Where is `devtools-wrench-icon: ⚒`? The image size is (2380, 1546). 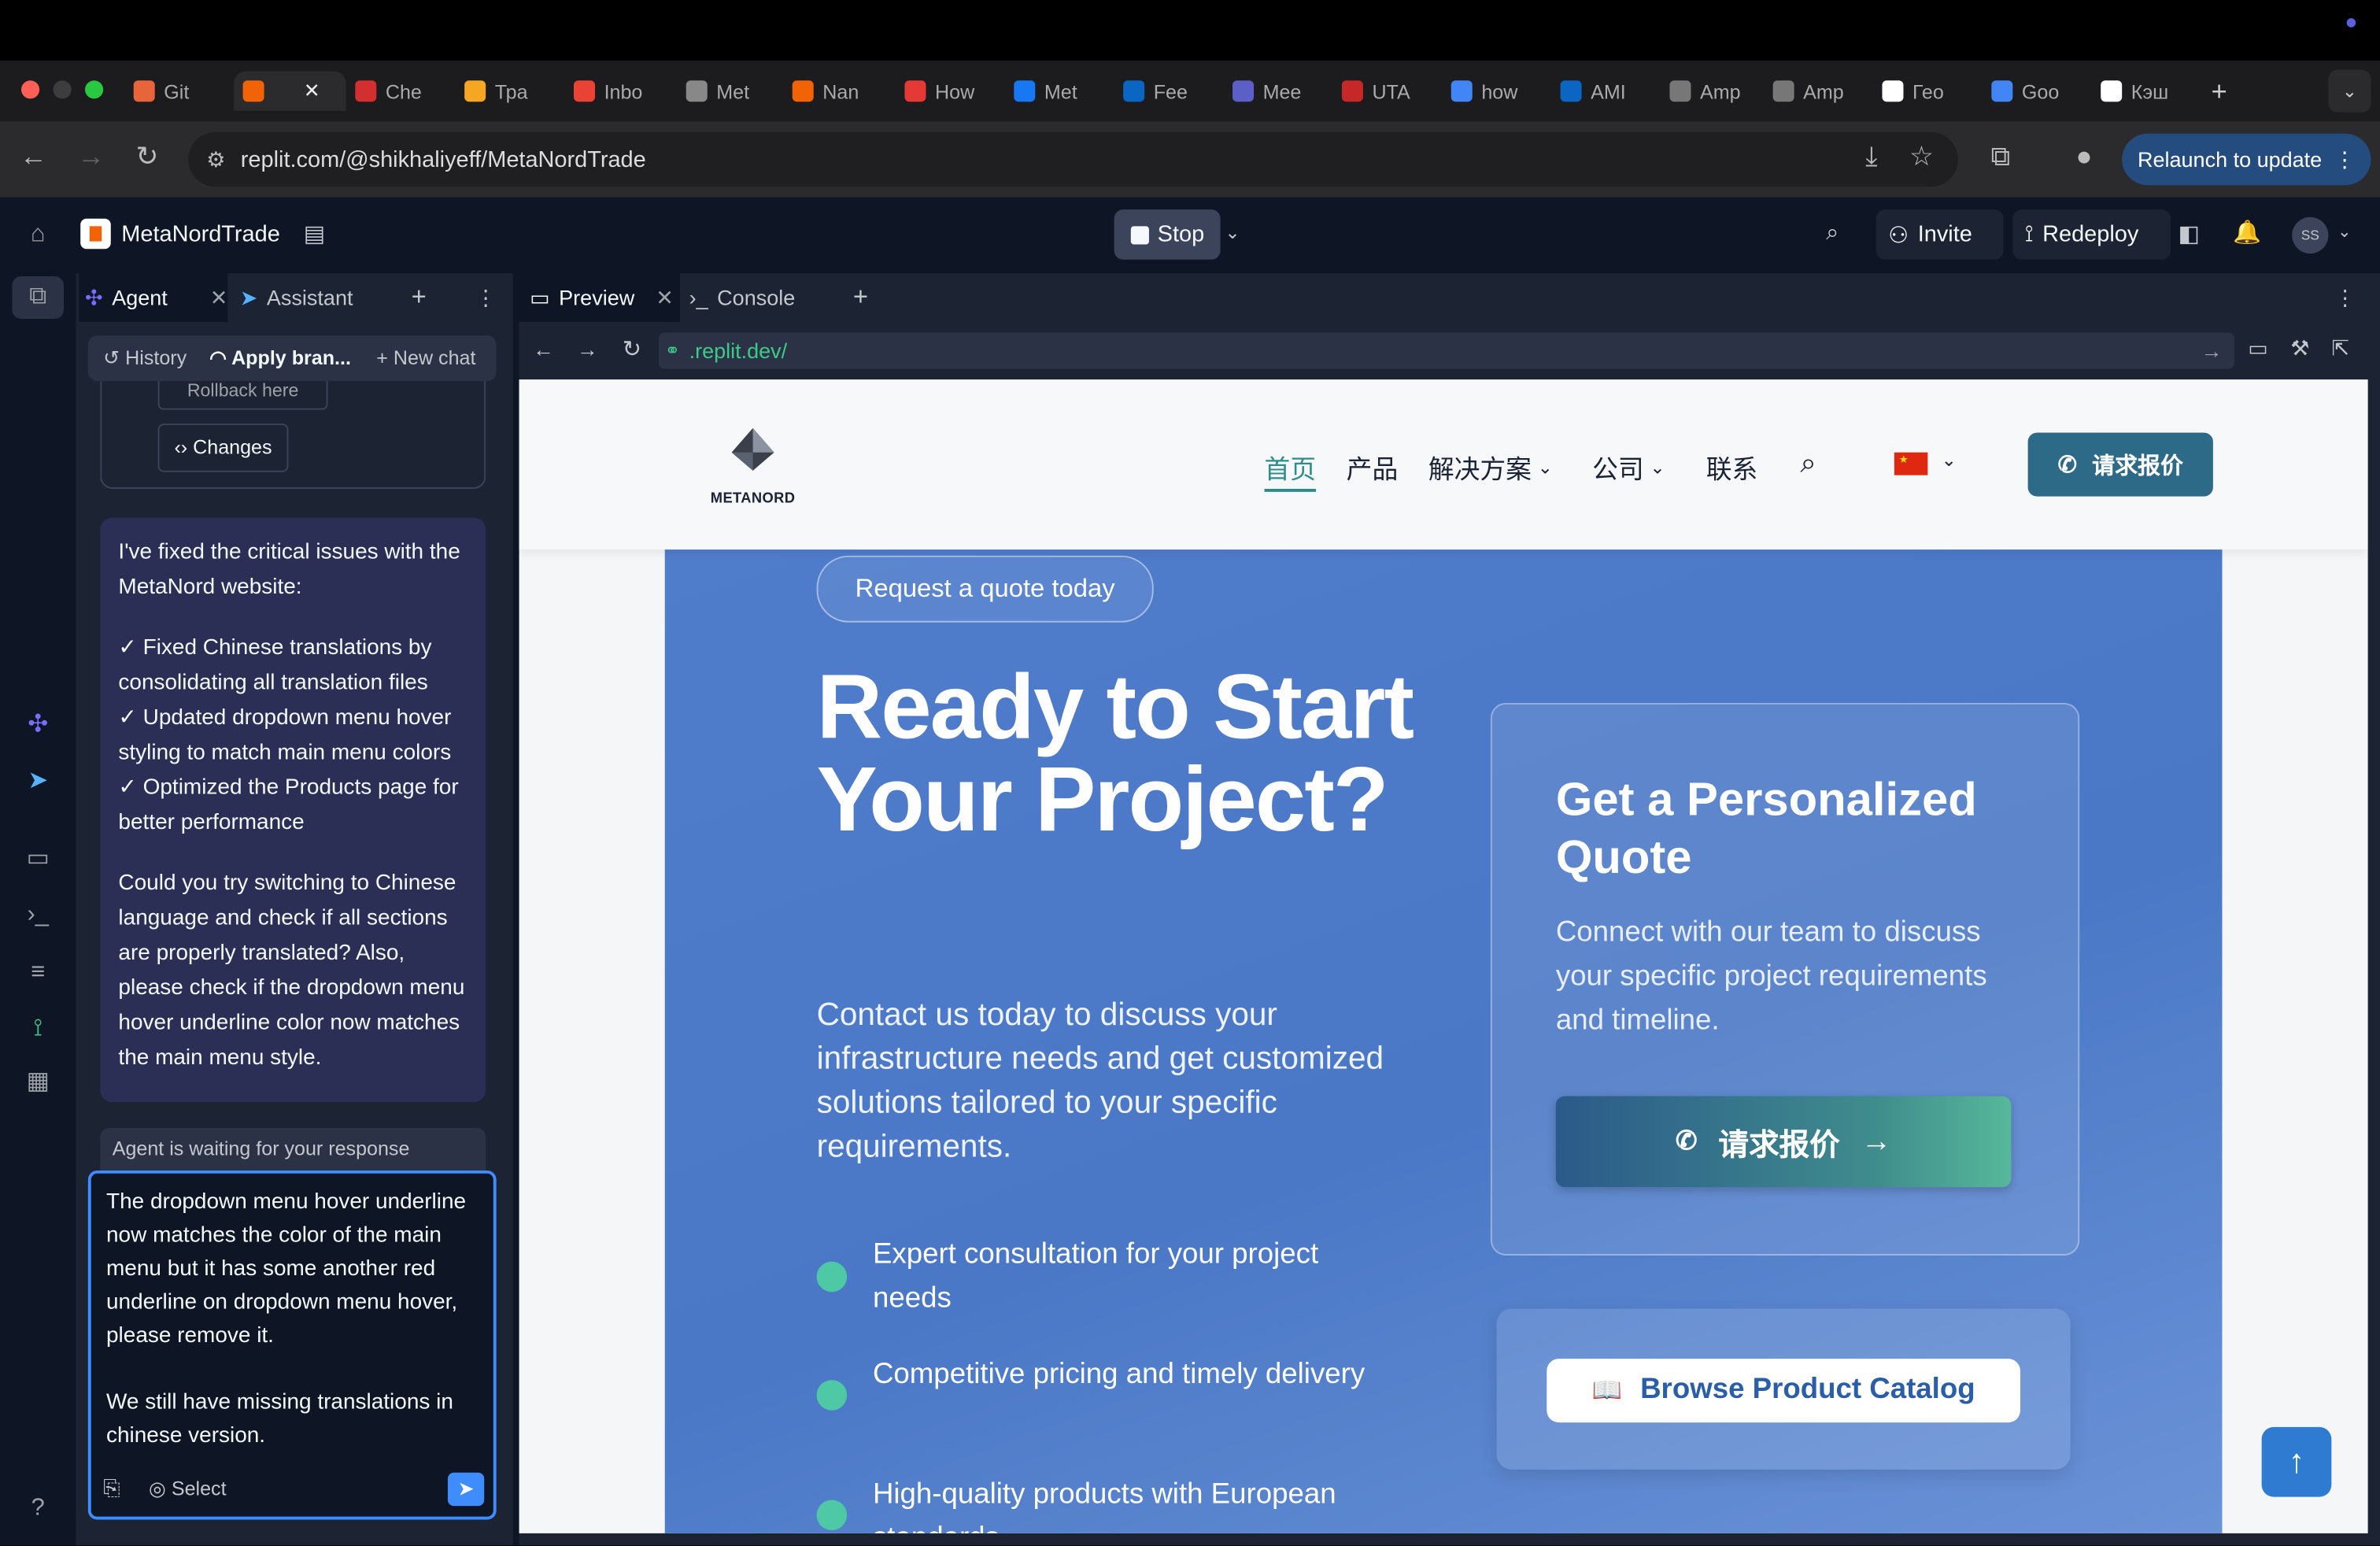
devtools-wrench-icon: ⚒ is located at coordinates (2299, 348).